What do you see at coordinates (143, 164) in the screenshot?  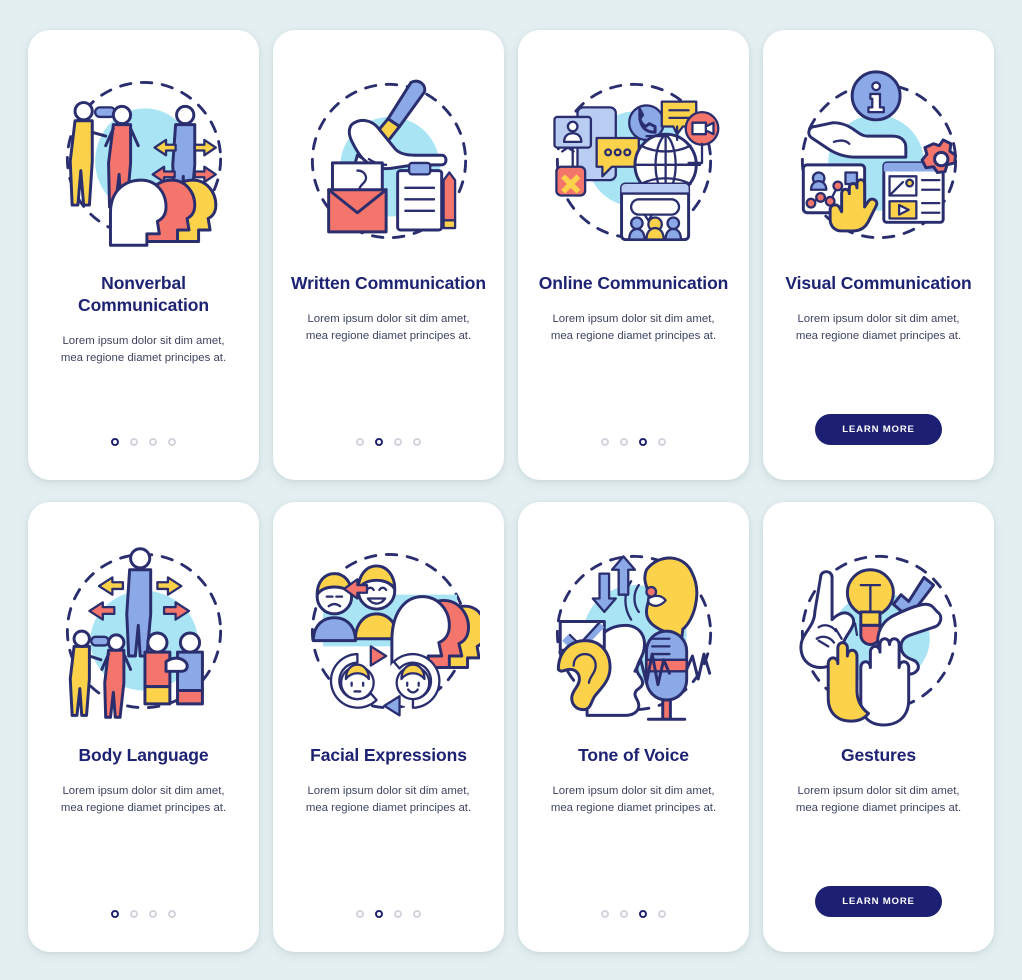 I see `people-arrows-heads-icon` at bounding box center [143, 164].